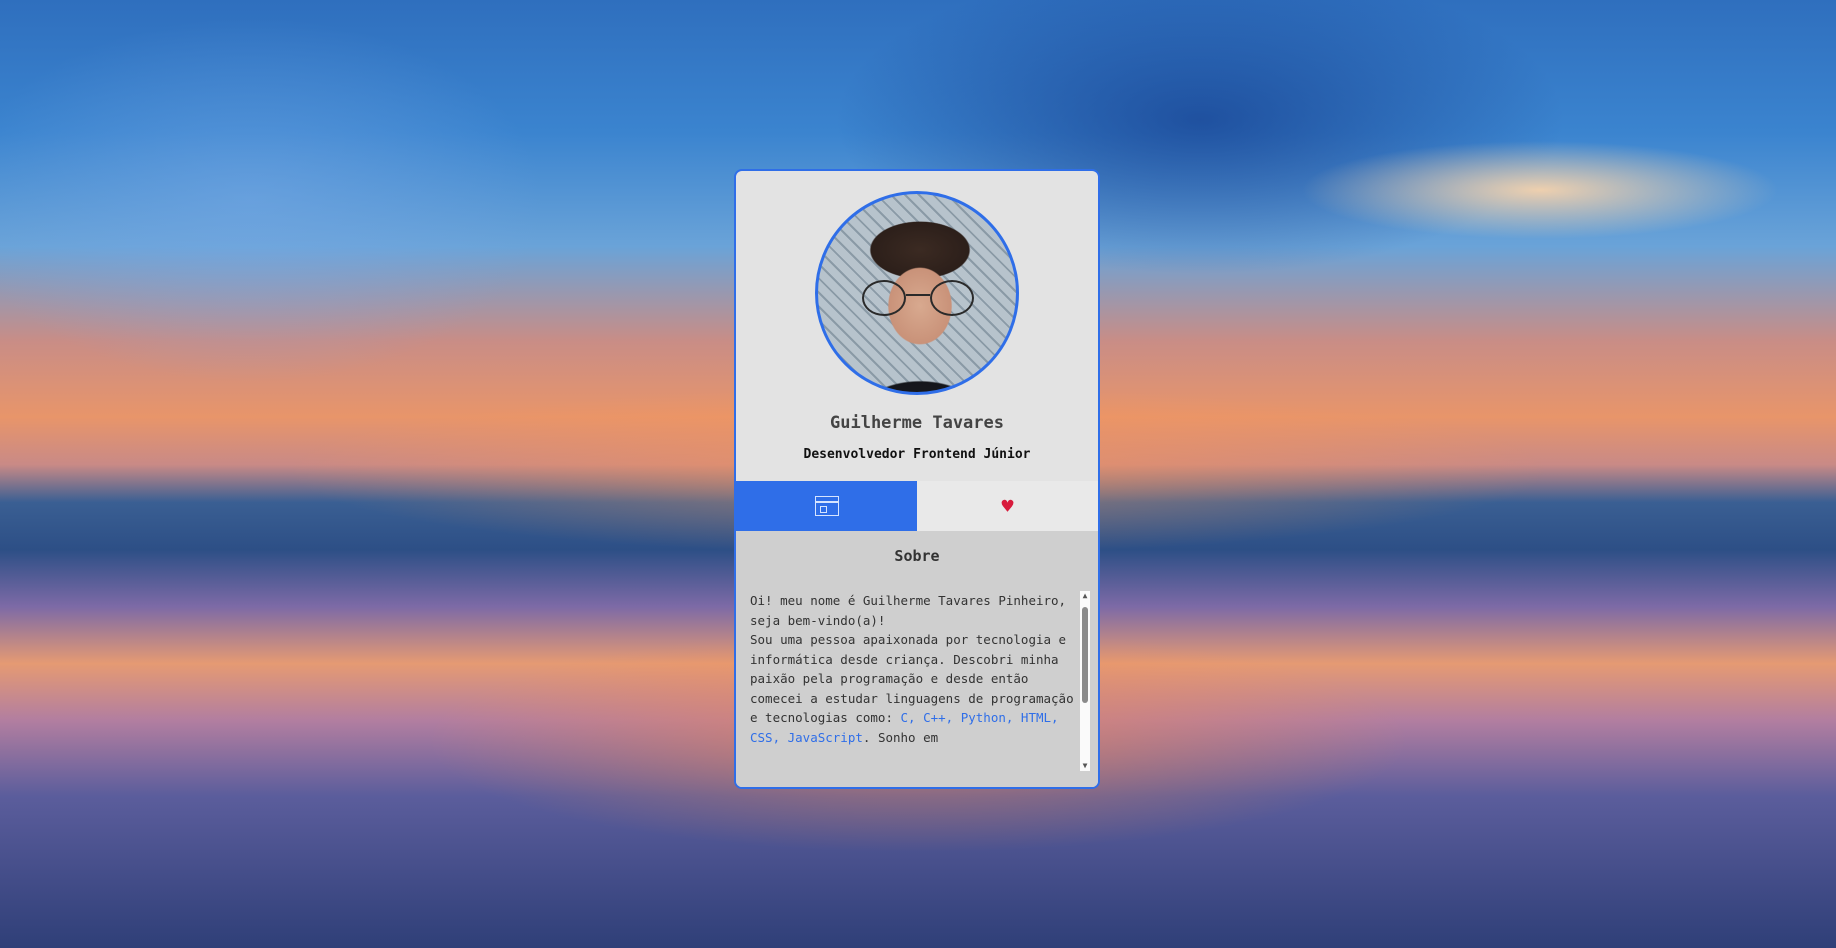  I want to click on scroll-up-icon: ▲, so click(1085, 596).